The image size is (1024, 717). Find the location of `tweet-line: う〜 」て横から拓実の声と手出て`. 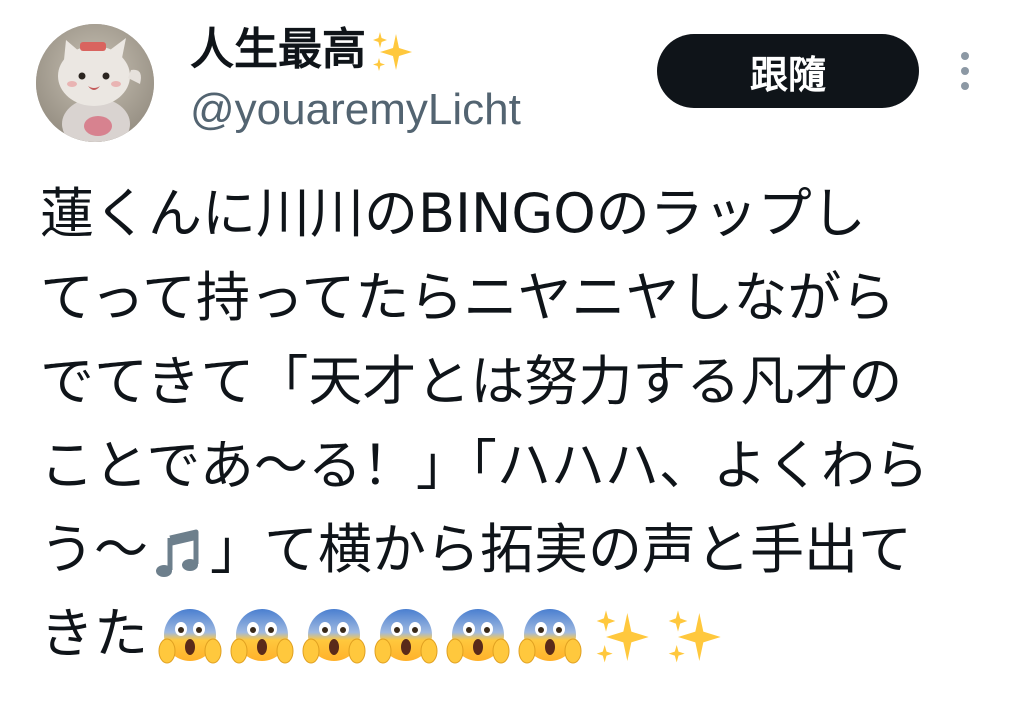

tweet-line: う〜 」て横から拓実の声と手出て is located at coordinates (520, 550).